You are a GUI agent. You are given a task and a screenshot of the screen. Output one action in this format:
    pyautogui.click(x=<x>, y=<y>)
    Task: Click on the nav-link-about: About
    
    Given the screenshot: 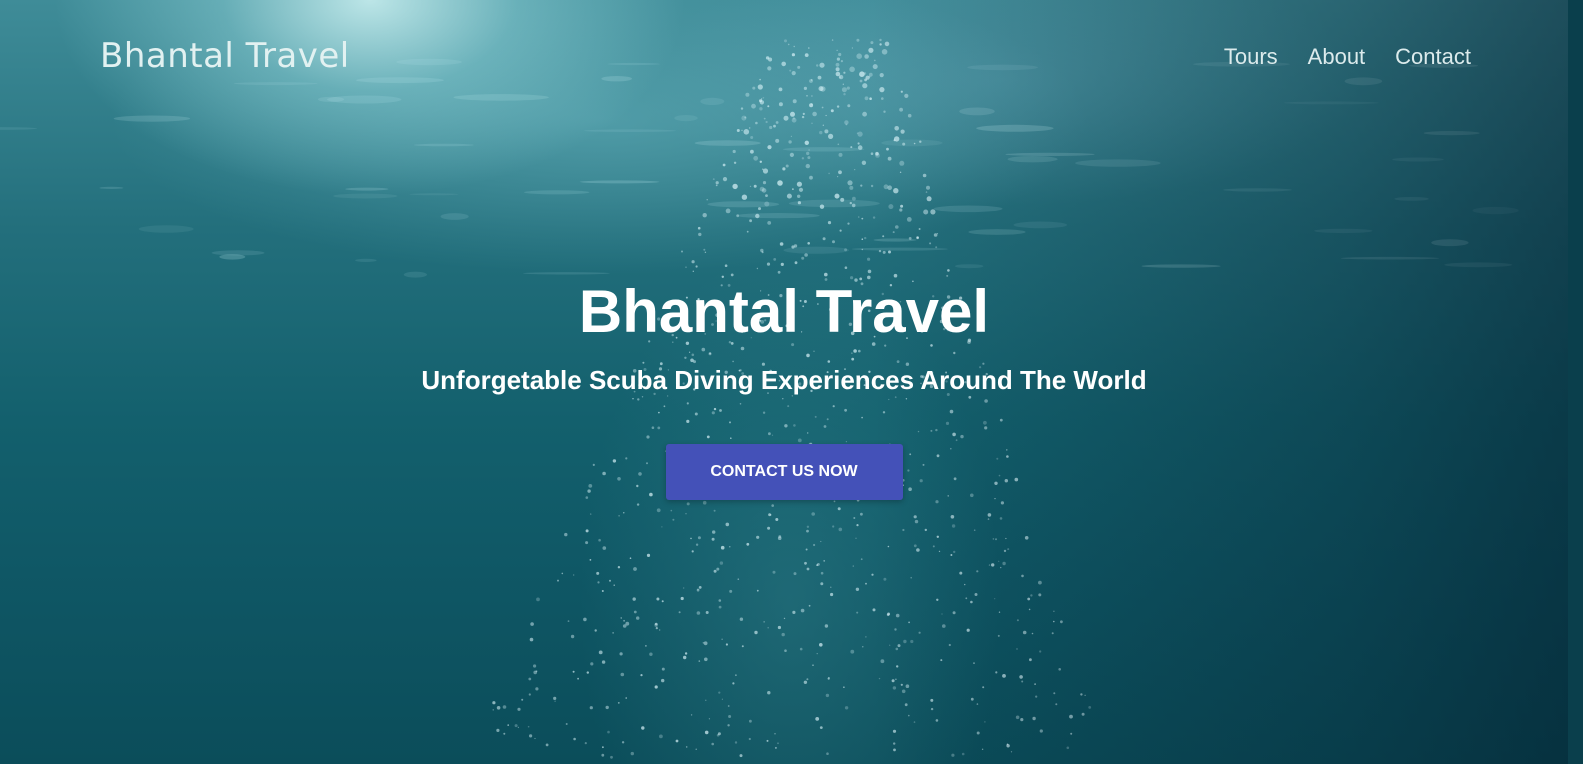 What is the action you would take?
    pyautogui.click(x=1337, y=57)
    